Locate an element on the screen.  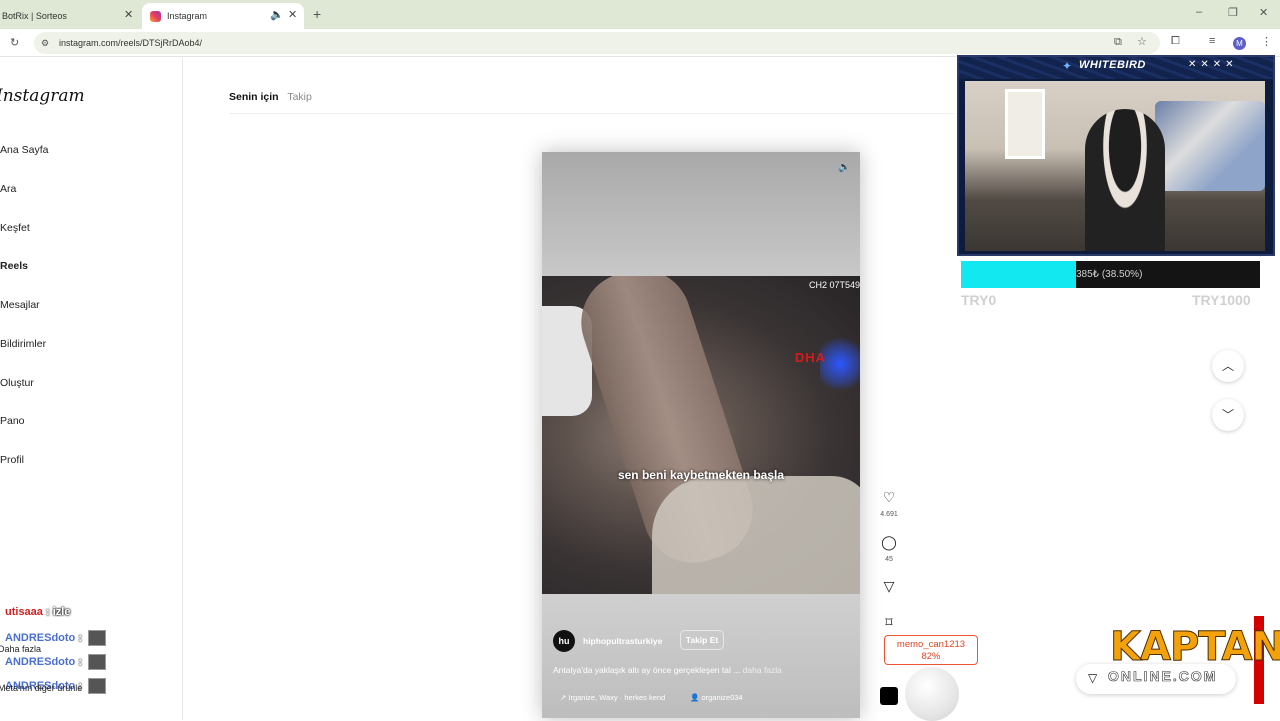
sidebar-item-explore: Keşfet is located at coordinates (15, 228).